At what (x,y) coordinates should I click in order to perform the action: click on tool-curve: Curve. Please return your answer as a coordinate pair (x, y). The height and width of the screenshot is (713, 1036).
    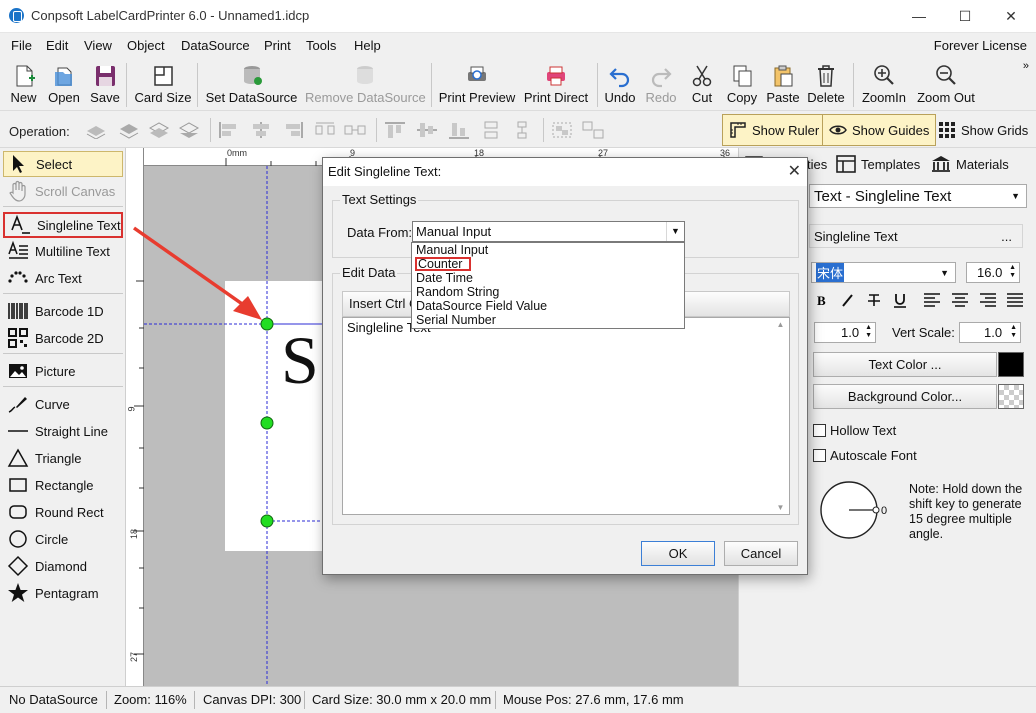
    Looking at the image, I should click on (63, 404).